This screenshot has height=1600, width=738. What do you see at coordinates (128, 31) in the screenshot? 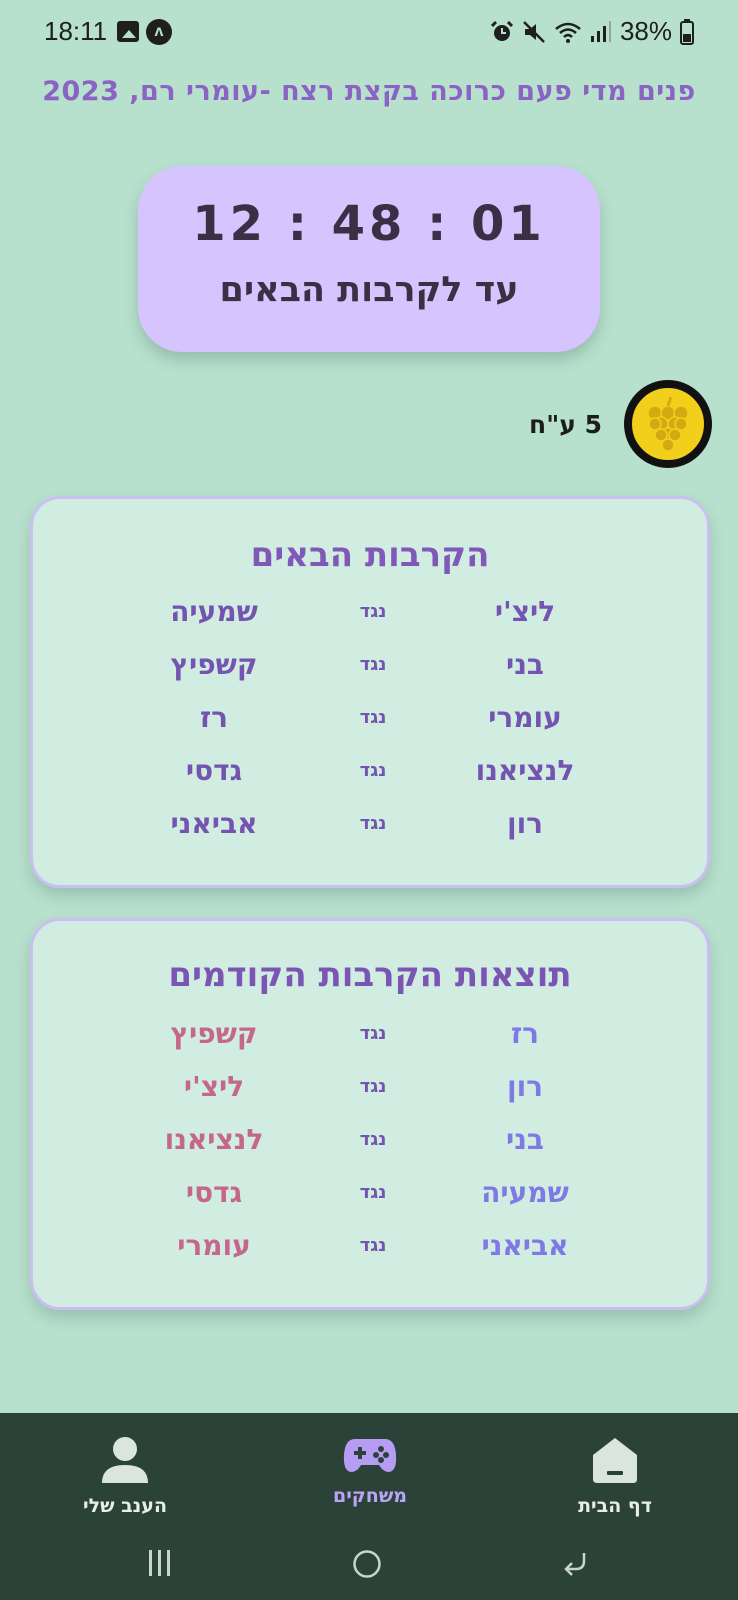
I see `image-icon` at bounding box center [128, 31].